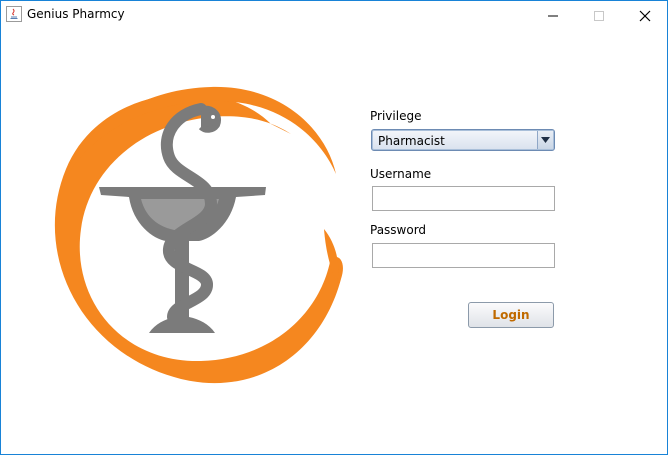 The width and height of the screenshot is (668, 455). Describe the element at coordinates (463, 198) in the screenshot. I see `username-field` at that location.